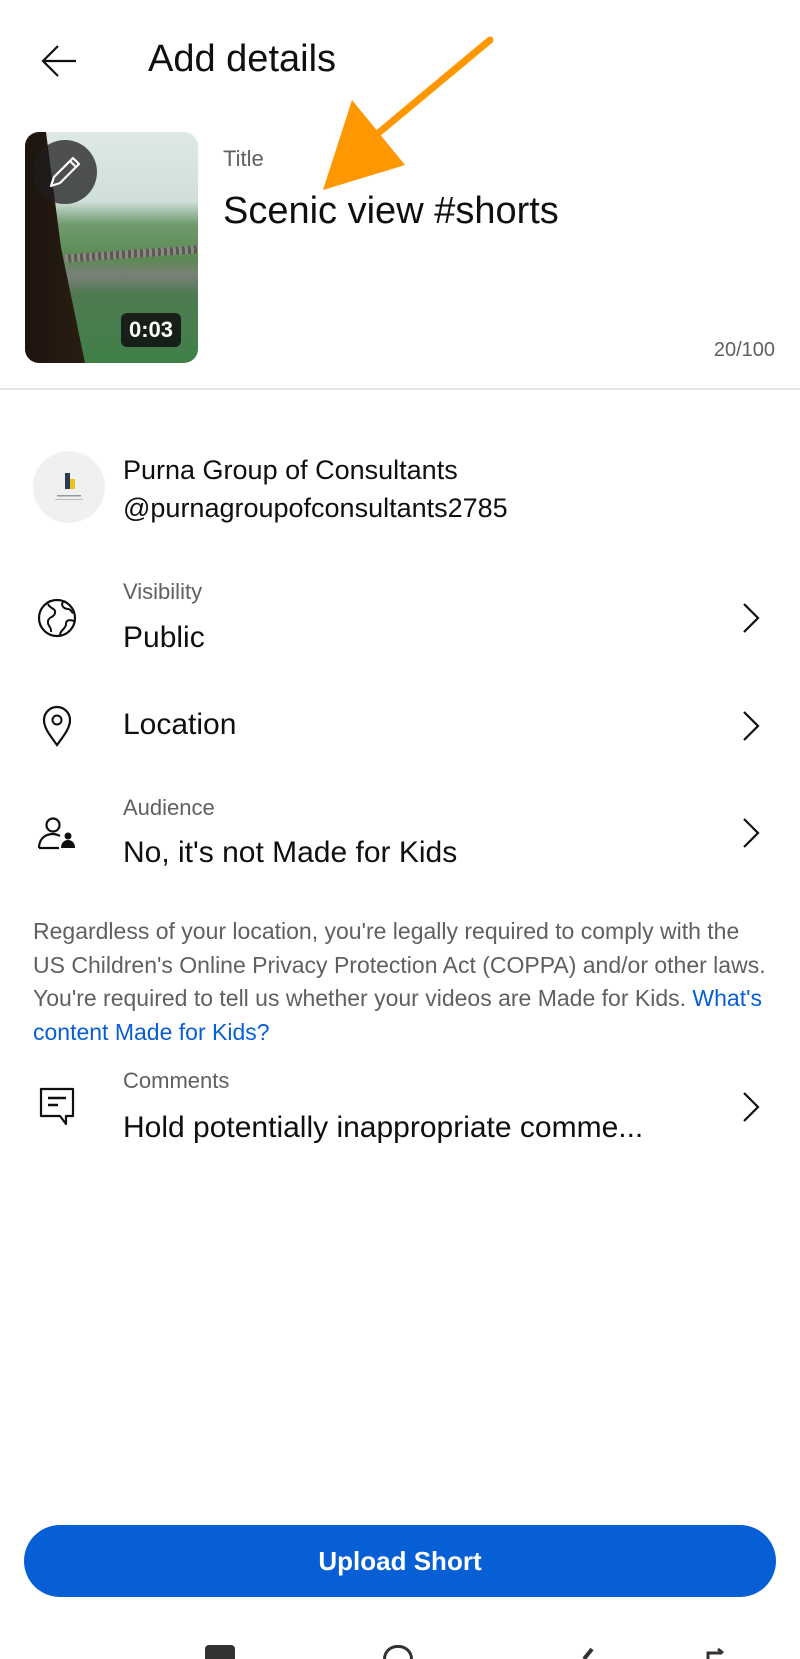  What do you see at coordinates (315, 508) in the screenshot?
I see `channel-handle: @purnagroupofconsultants2785` at bounding box center [315, 508].